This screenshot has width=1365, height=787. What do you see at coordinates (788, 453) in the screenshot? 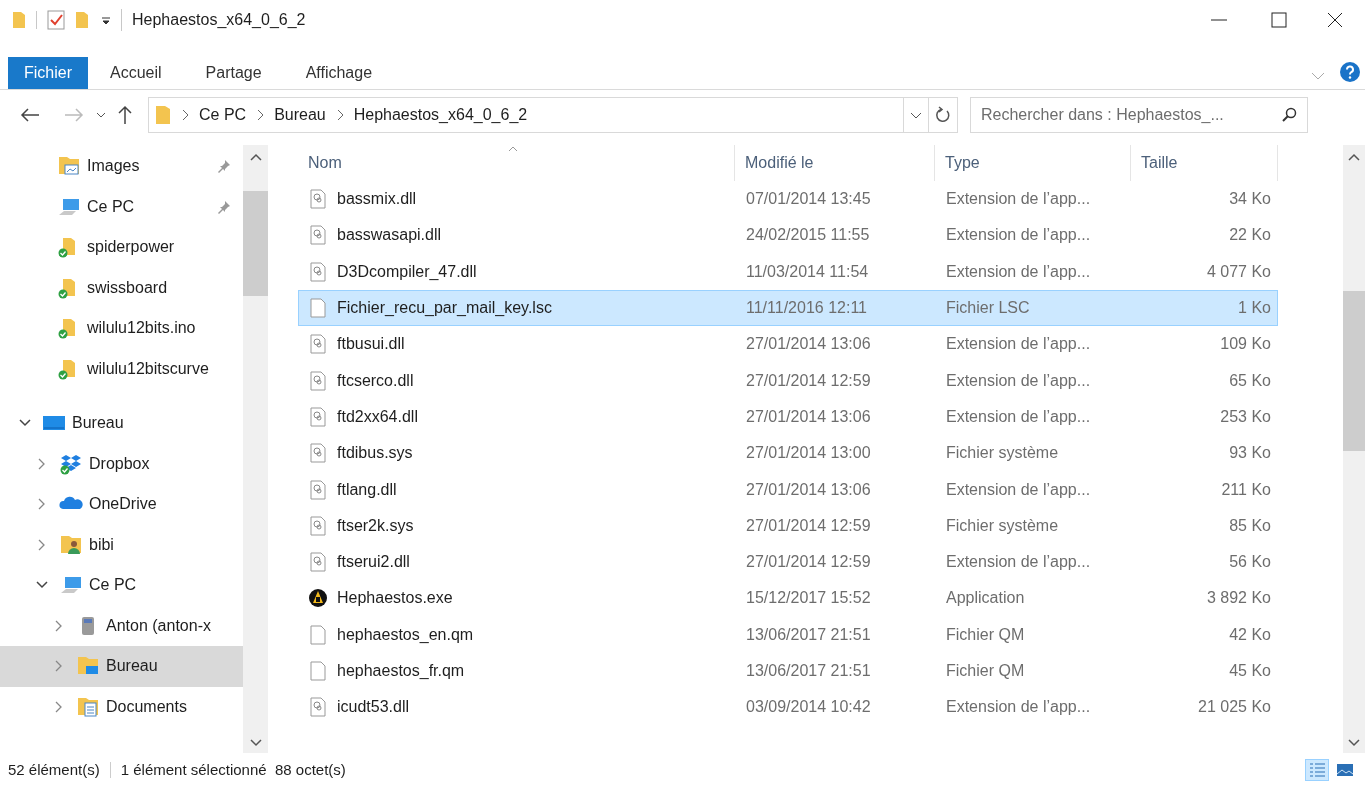
I see `file-row: ftdibus.sys 27/01/2014 13:00 Fichier système 93 Ko` at bounding box center [788, 453].